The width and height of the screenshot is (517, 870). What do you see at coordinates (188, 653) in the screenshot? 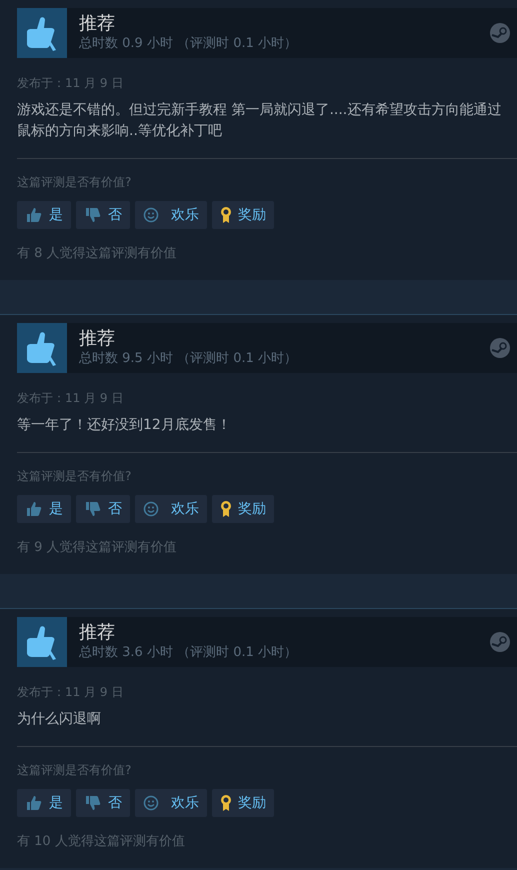
I see `playtime-text: 总时数 3.6 小时 （评测时 0.1 小时）` at bounding box center [188, 653].